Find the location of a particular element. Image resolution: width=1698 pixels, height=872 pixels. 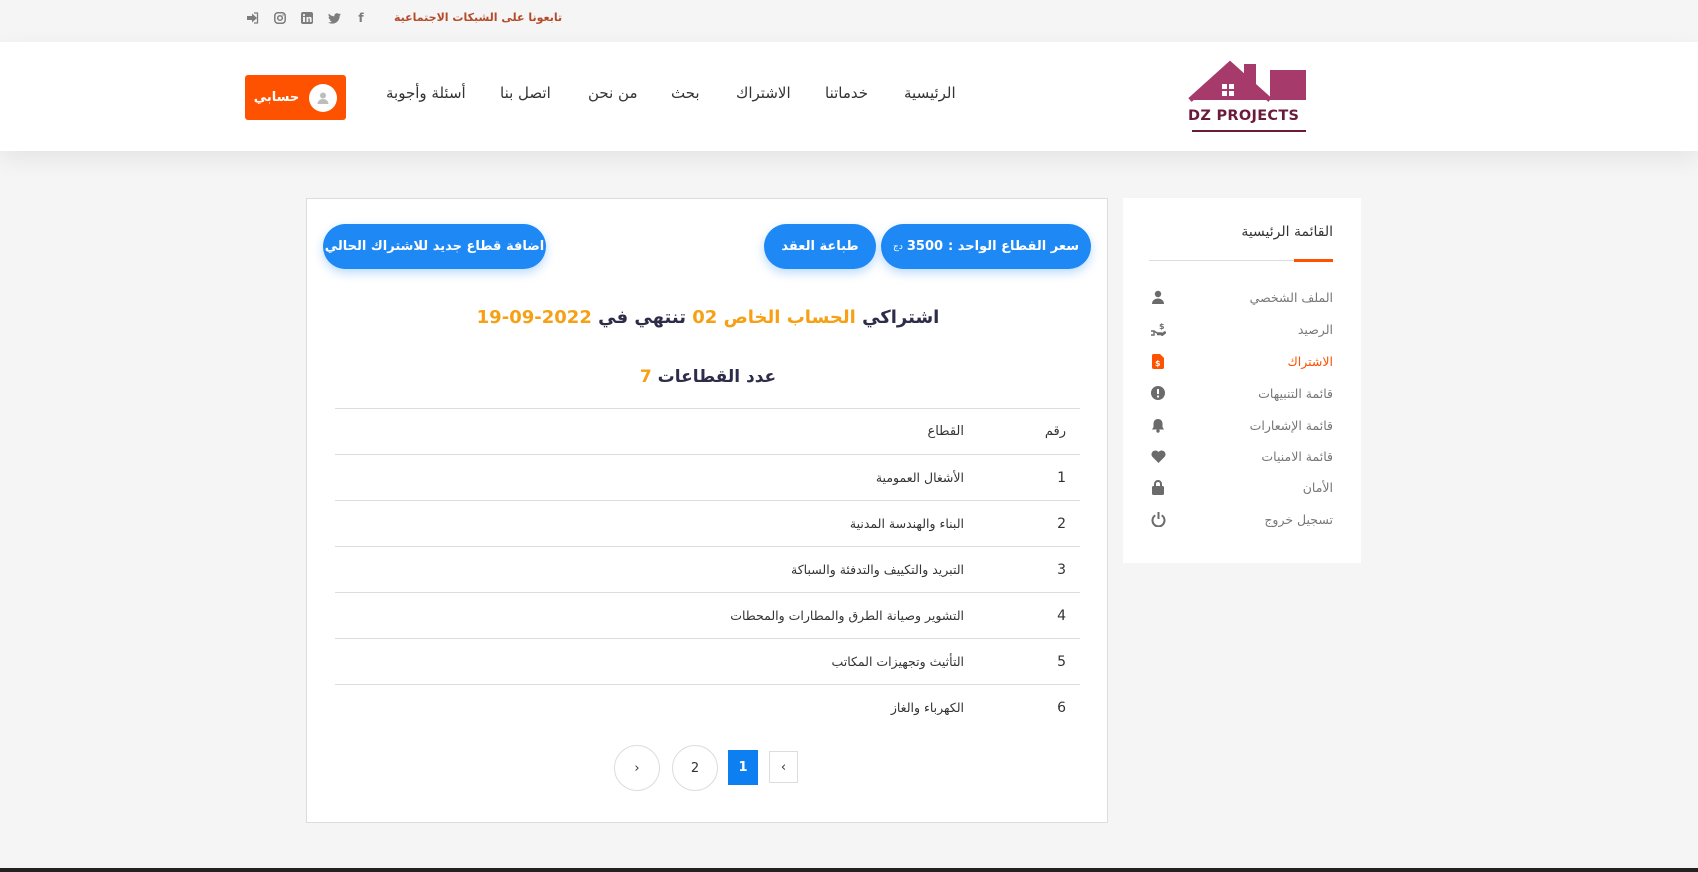

nav-faq: أسئلة وأجوبة is located at coordinates (426, 93).